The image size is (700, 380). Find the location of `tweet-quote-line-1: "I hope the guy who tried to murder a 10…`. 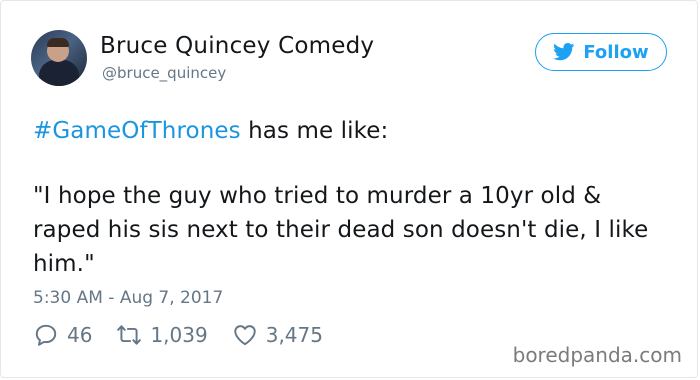

tweet-quote-line-1: "I hope the guy who tried to murder a 10… is located at coordinates (317, 196).